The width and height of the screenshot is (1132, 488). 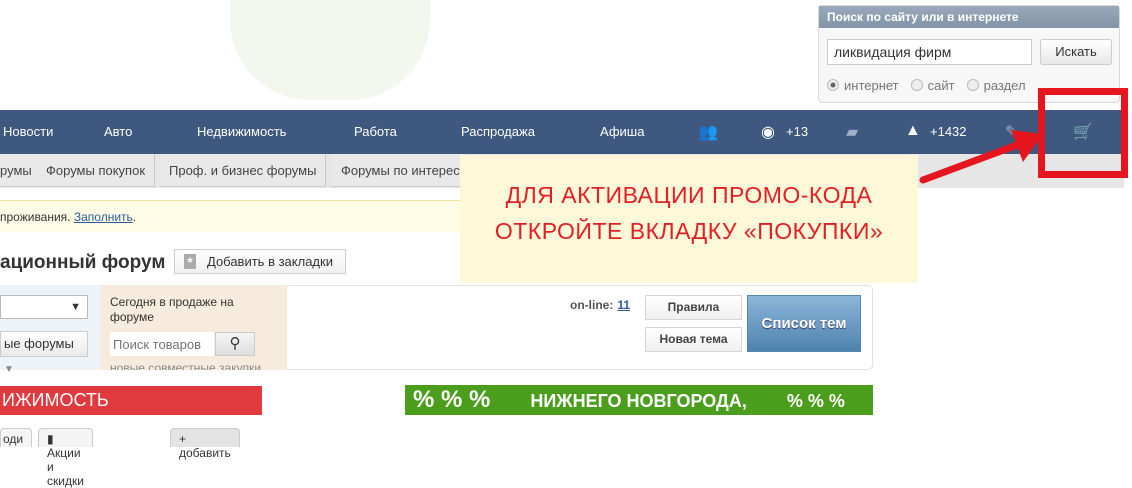 What do you see at coordinates (190, 261) in the screenshot?
I see `bookmark-icon: ★` at bounding box center [190, 261].